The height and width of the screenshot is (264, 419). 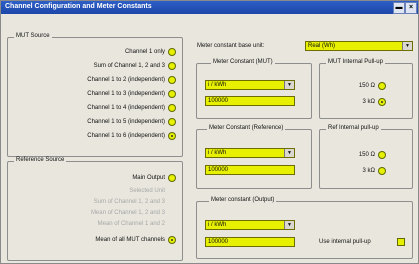 I want to click on mut-pullup-group: MUT Internal Pull-up 150 Ω 3 kΩ, so click(x=366, y=89).